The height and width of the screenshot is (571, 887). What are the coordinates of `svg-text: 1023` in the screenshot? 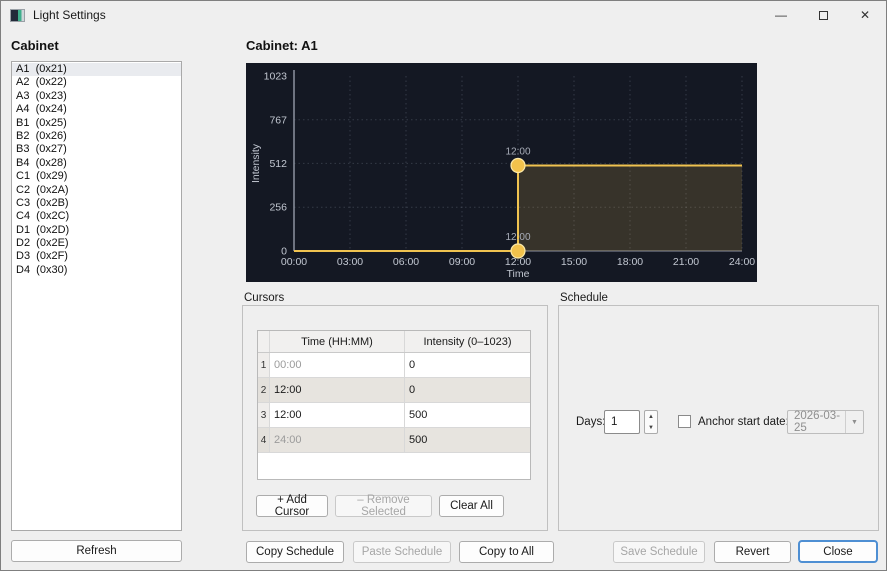 It's located at (276, 77).